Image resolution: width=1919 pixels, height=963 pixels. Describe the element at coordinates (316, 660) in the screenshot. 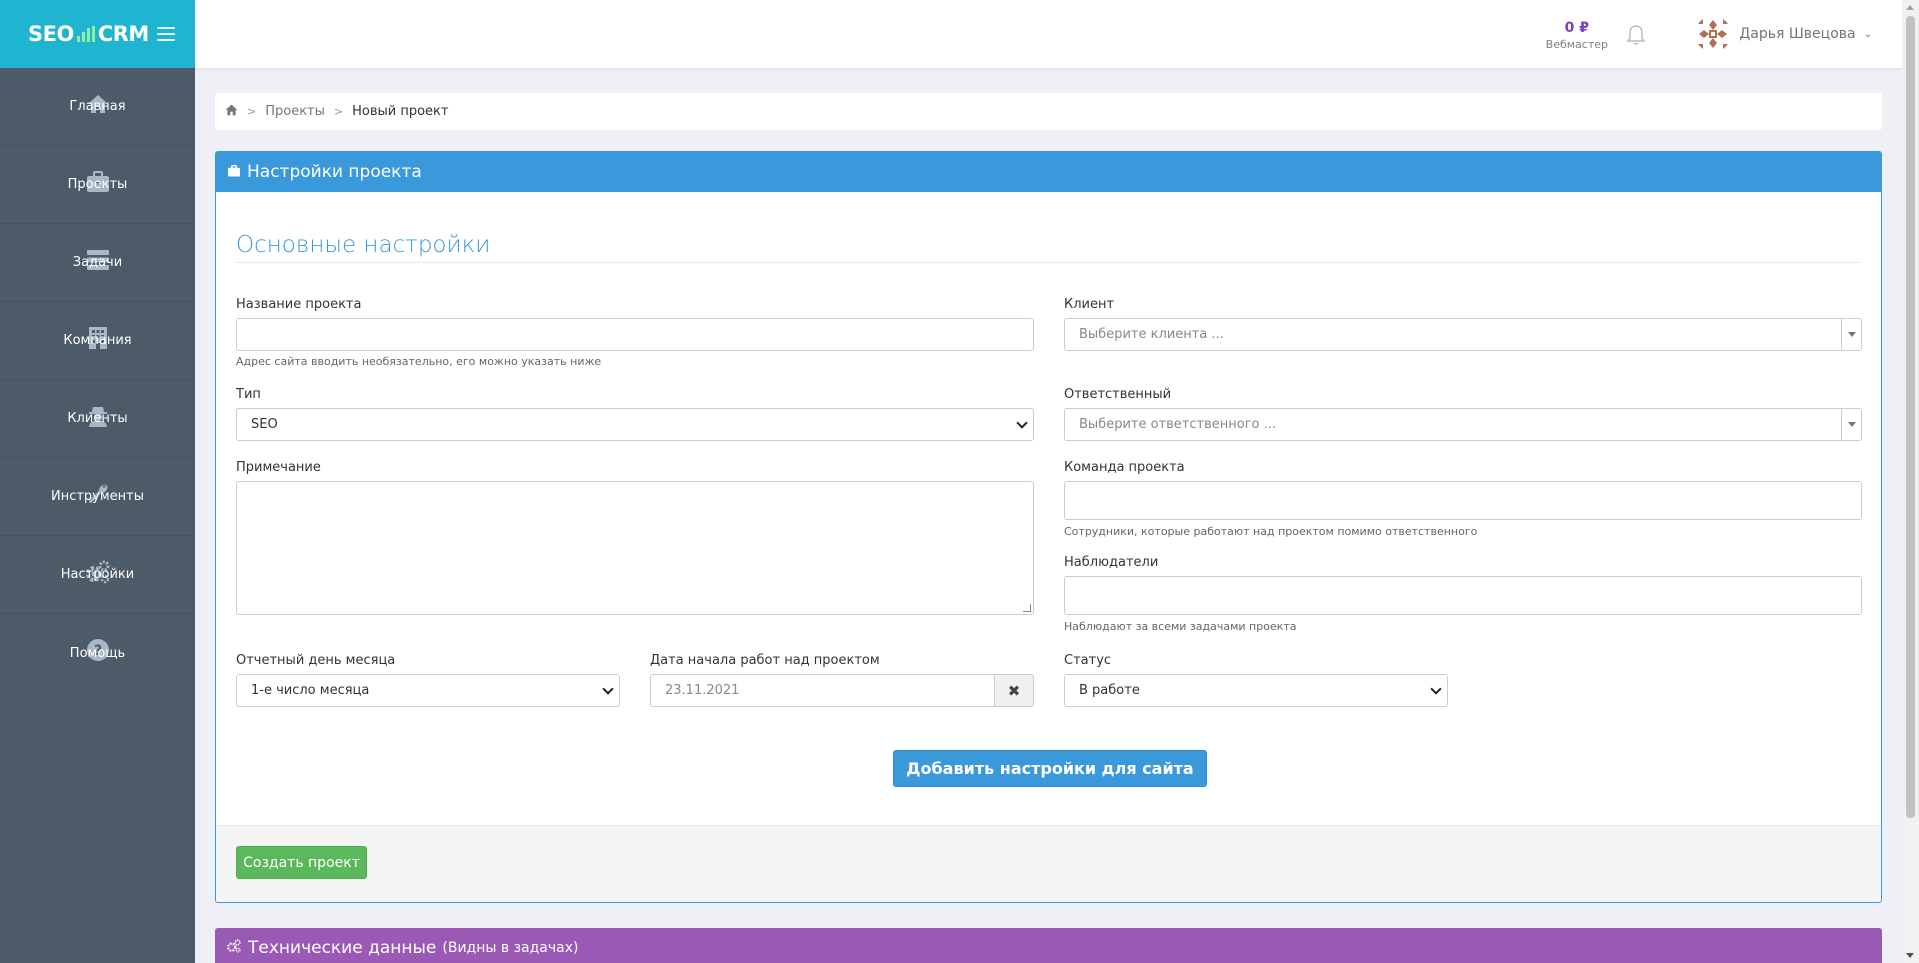

I see `report-day-label: Отчетный день месяца` at that location.